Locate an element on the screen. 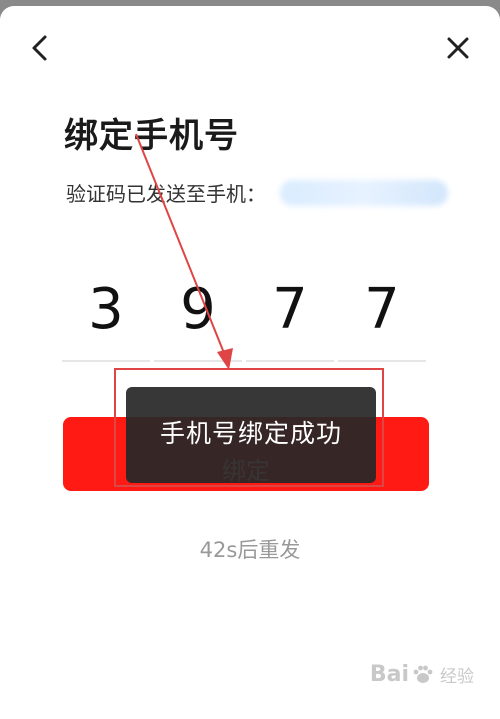 The width and height of the screenshot is (500, 719). watermark-brand-right: 经验 is located at coordinates (457, 677).